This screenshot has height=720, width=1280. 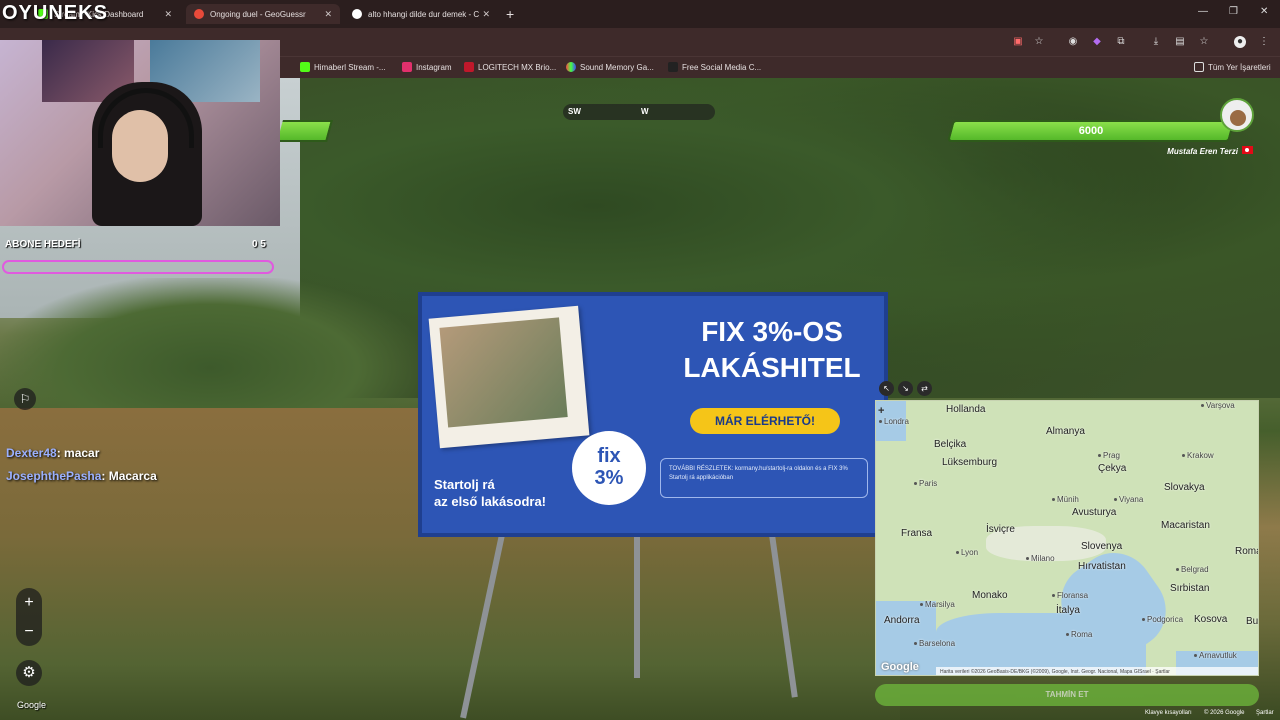 What do you see at coordinates (1112, 468) in the screenshot?
I see `map-country-label: Çekya` at bounding box center [1112, 468].